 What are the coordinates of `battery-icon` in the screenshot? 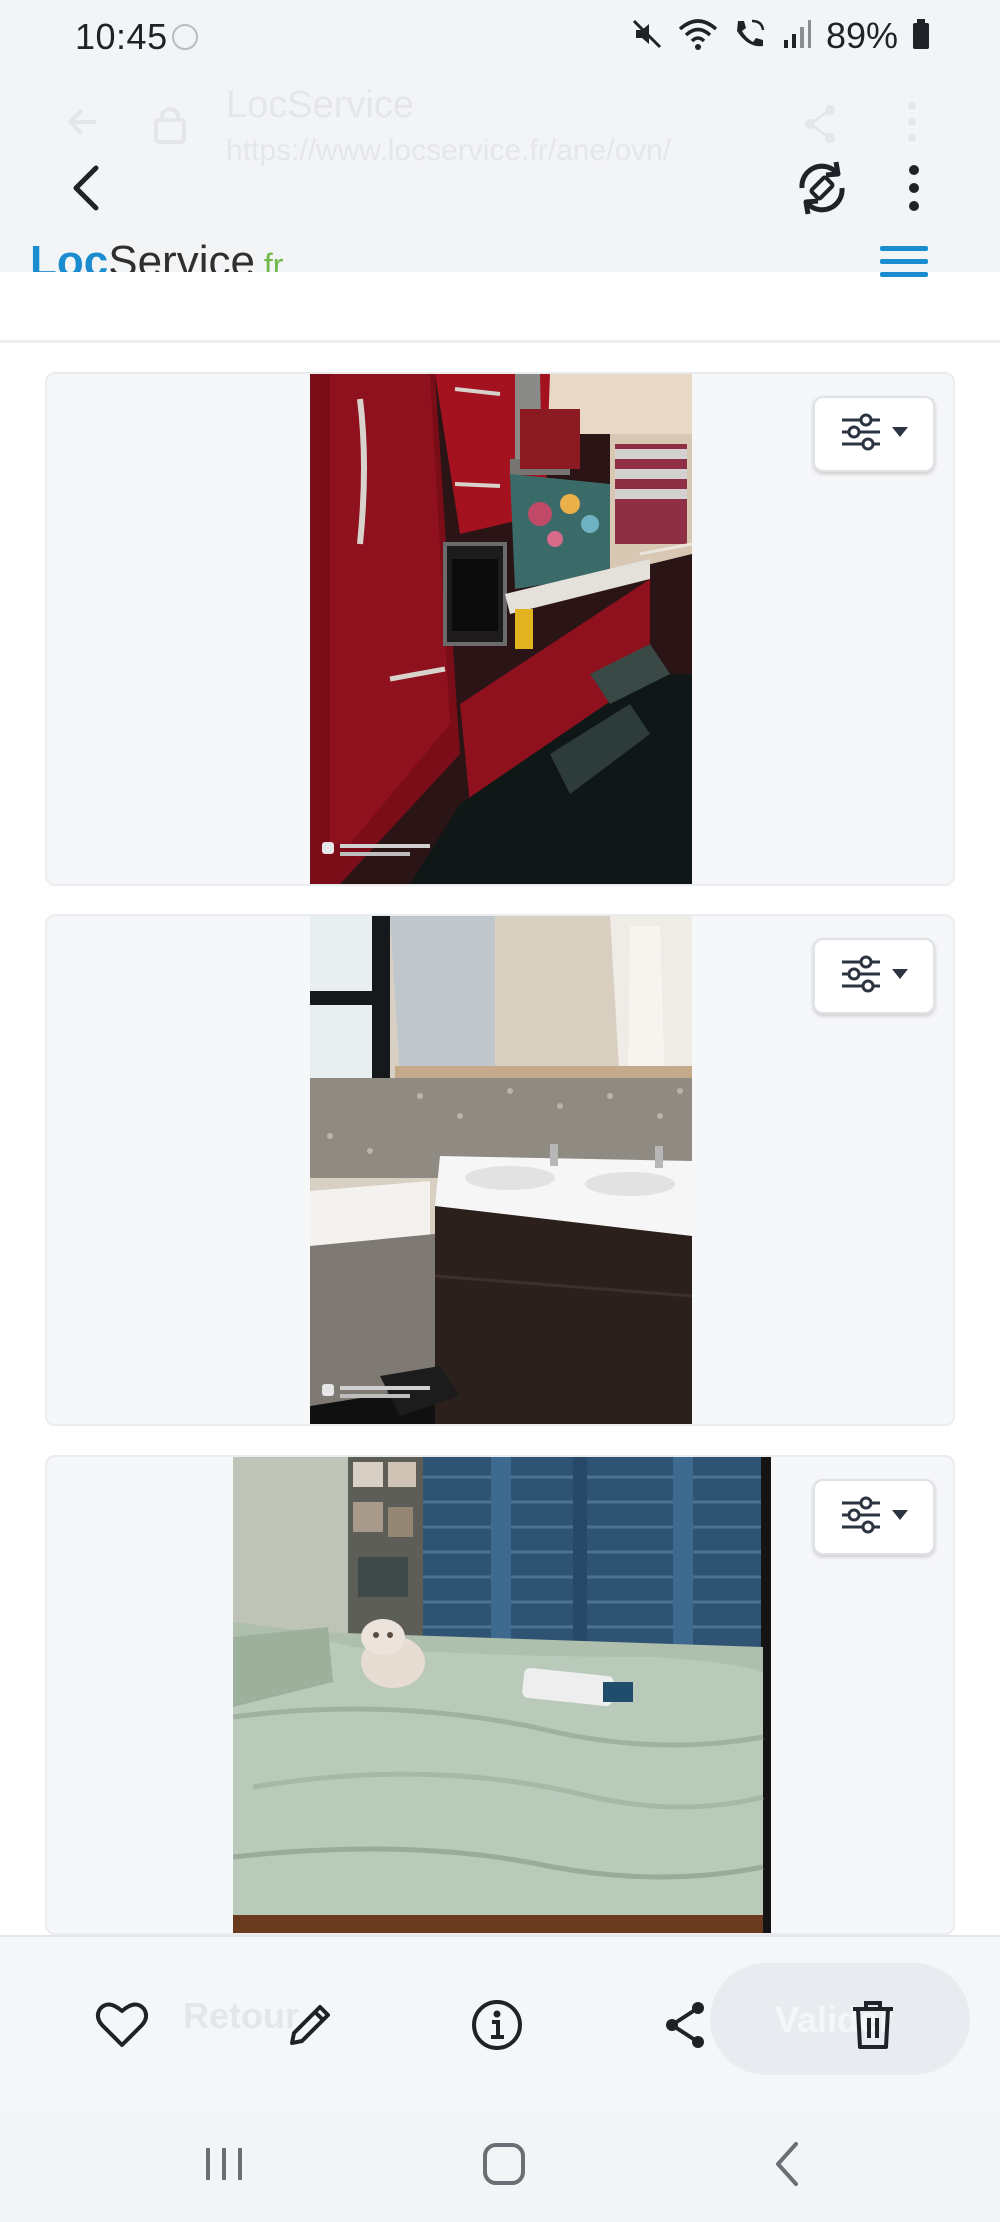 It's located at (921, 36).